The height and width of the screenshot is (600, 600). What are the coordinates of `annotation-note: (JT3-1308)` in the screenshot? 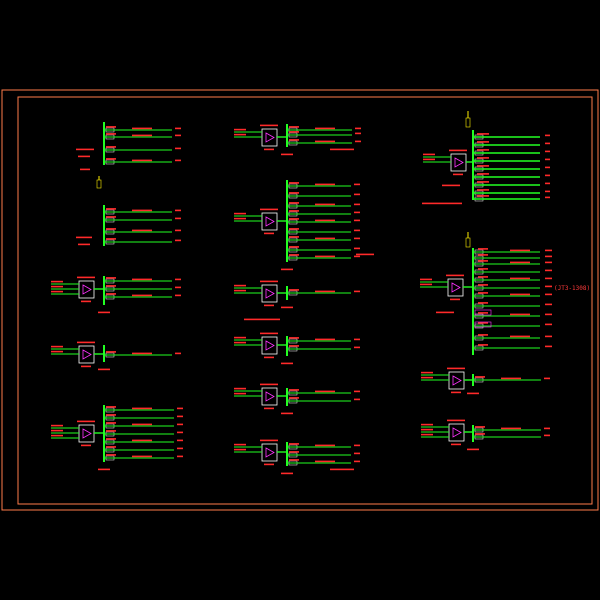 It's located at (572, 288).